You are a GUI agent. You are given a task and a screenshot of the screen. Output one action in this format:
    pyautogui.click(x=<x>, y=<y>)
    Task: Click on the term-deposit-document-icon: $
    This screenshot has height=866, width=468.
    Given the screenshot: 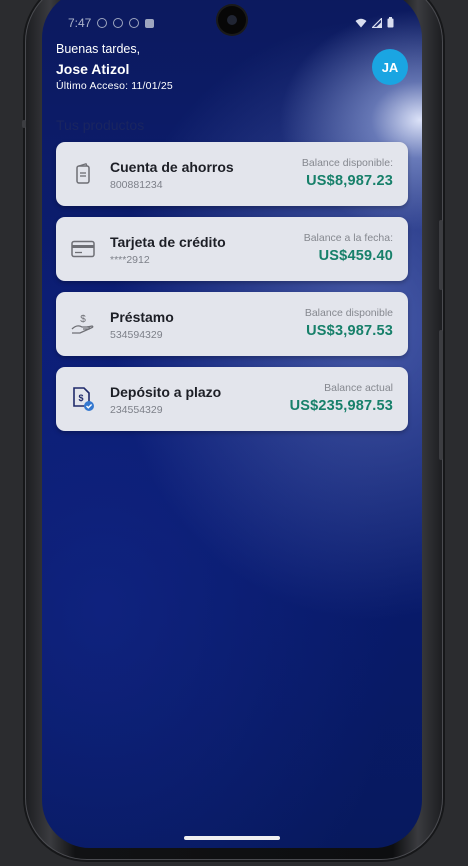 What is the action you would take?
    pyautogui.click(x=83, y=399)
    